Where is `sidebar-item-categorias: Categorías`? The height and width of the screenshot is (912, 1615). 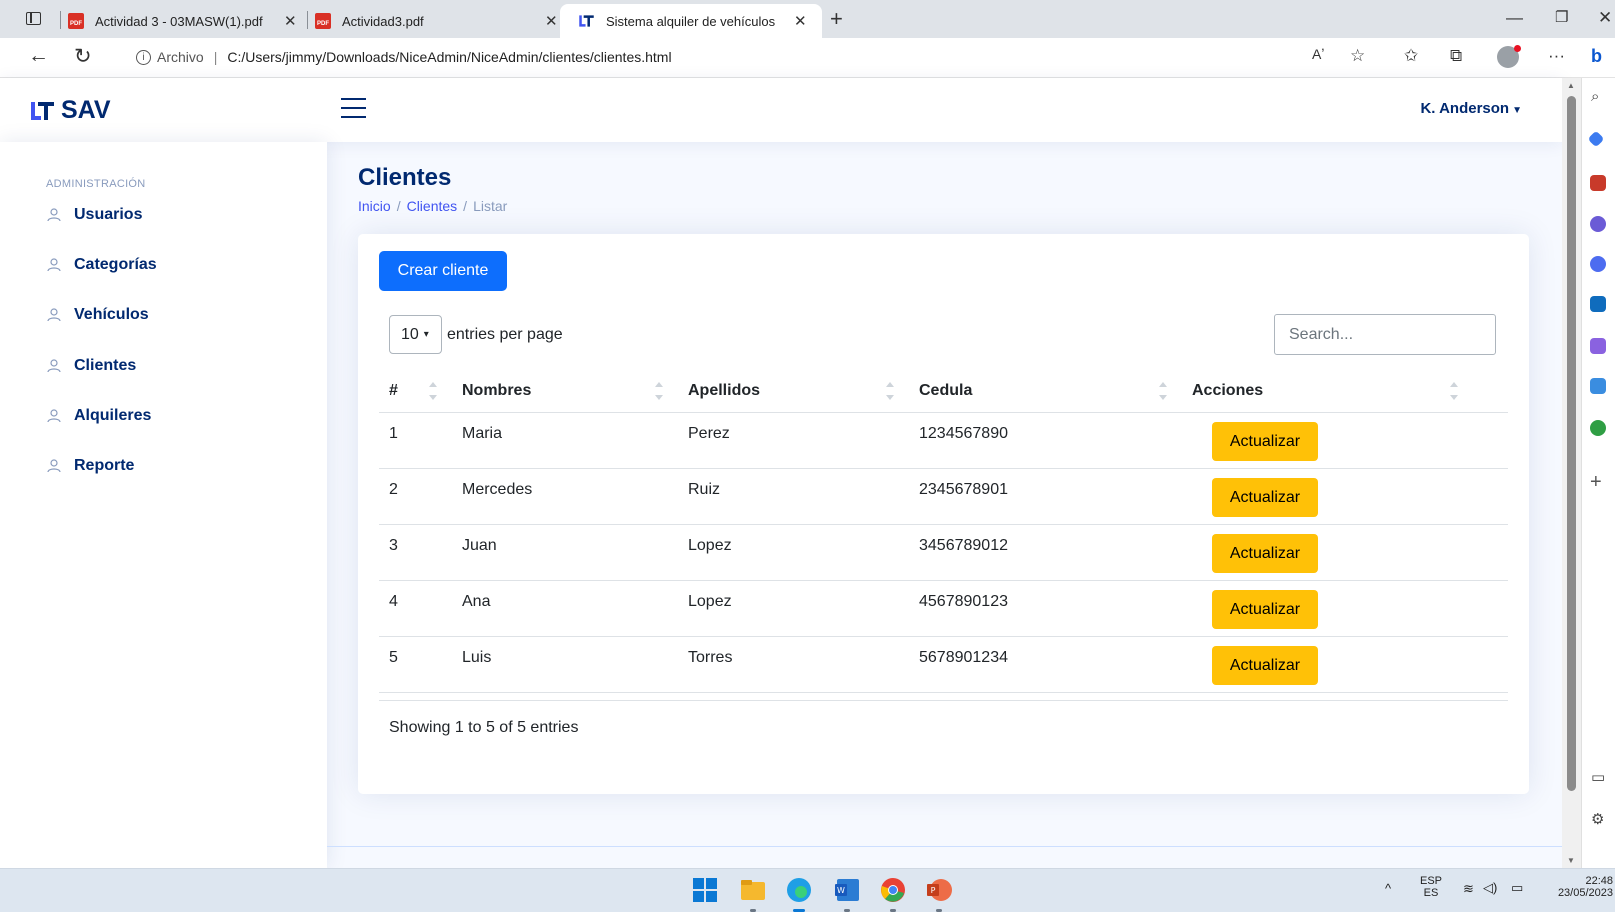 sidebar-item-categorias: Categorías is located at coordinates (101, 265).